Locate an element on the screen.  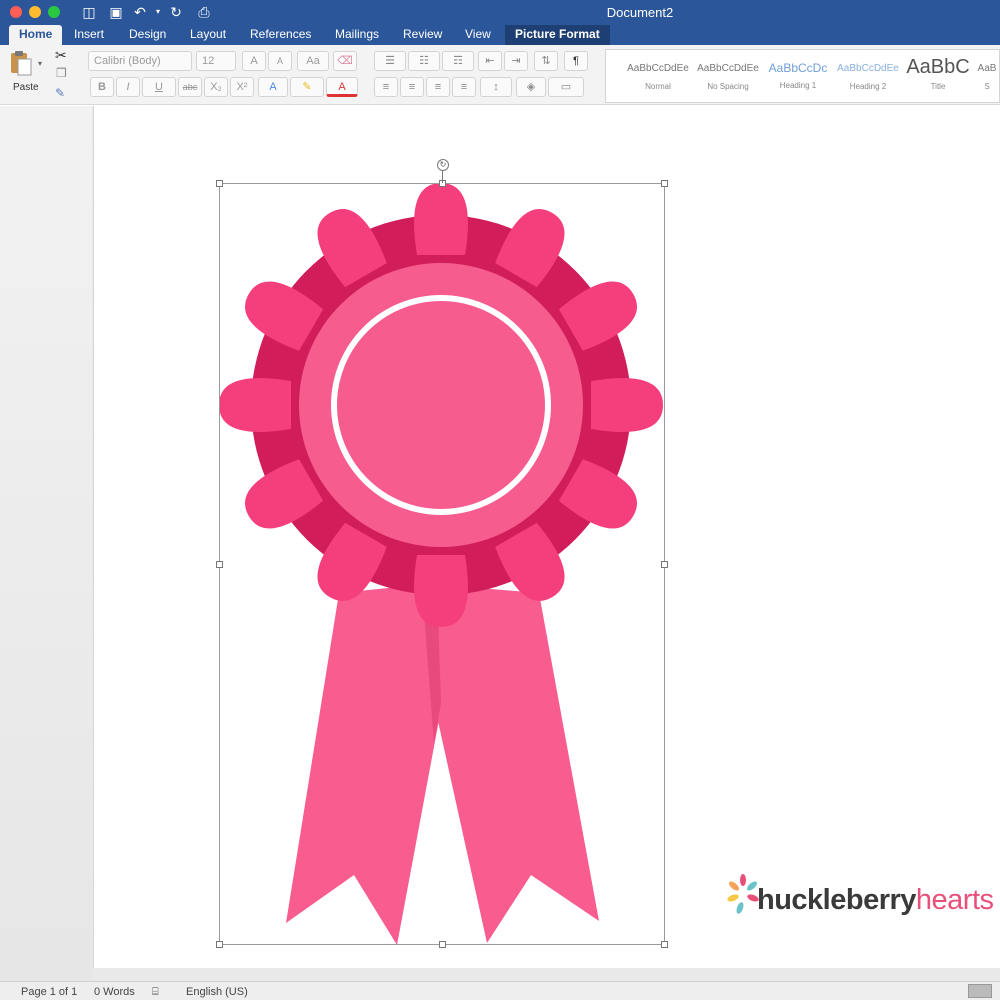
bullets-icon: ☰ is located at coordinates (390, 61).